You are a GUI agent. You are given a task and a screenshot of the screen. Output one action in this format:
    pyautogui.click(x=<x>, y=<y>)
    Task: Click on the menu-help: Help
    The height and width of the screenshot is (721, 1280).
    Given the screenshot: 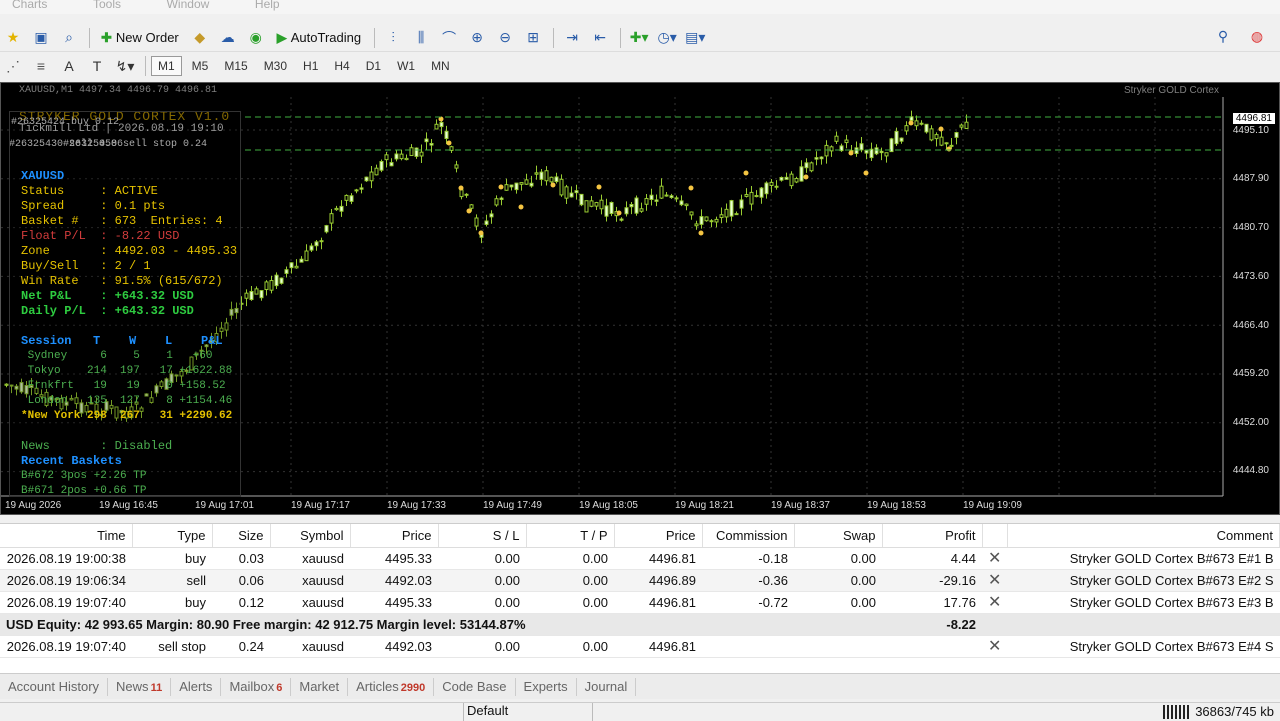 What is the action you would take?
    pyautogui.click(x=267, y=5)
    